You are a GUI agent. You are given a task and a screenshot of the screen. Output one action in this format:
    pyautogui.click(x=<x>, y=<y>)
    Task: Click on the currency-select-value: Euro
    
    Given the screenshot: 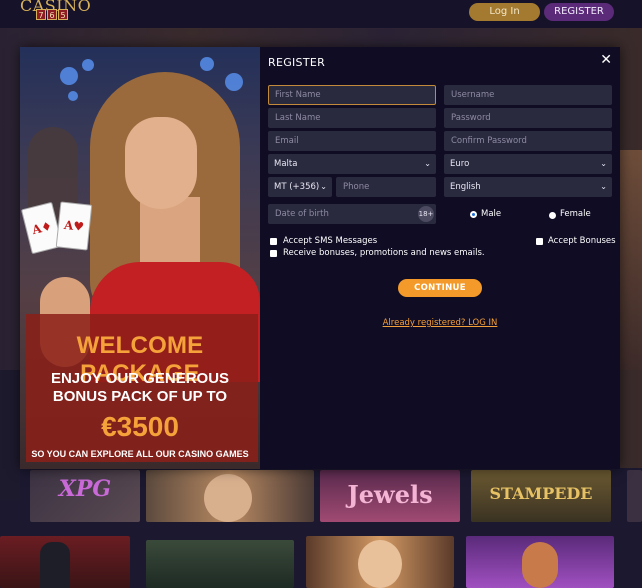 What is the action you would take?
    pyautogui.click(x=460, y=164)
    